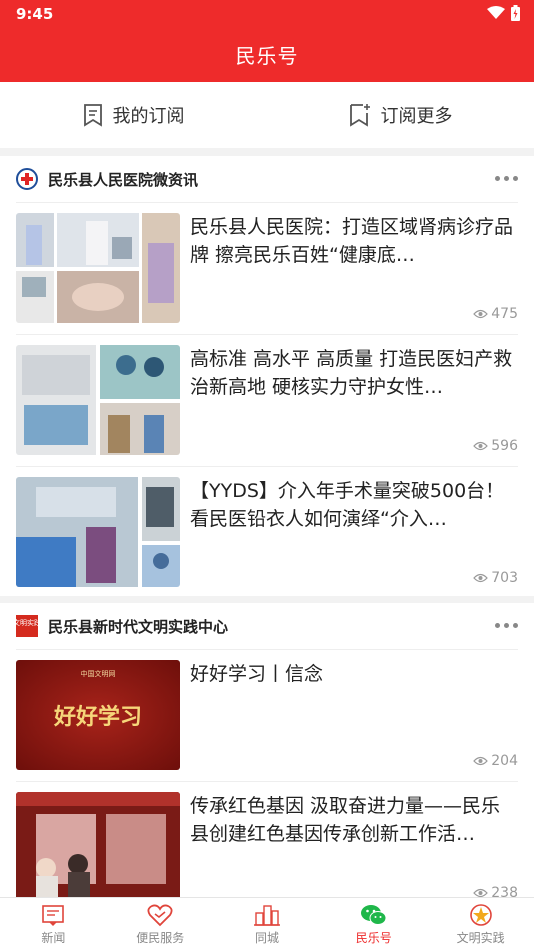 The width and height of the screenshot is (534, 950). Describe the element at coordinates (92, 115) in the screenshot. I see `bookmark-list-icon` at that location.